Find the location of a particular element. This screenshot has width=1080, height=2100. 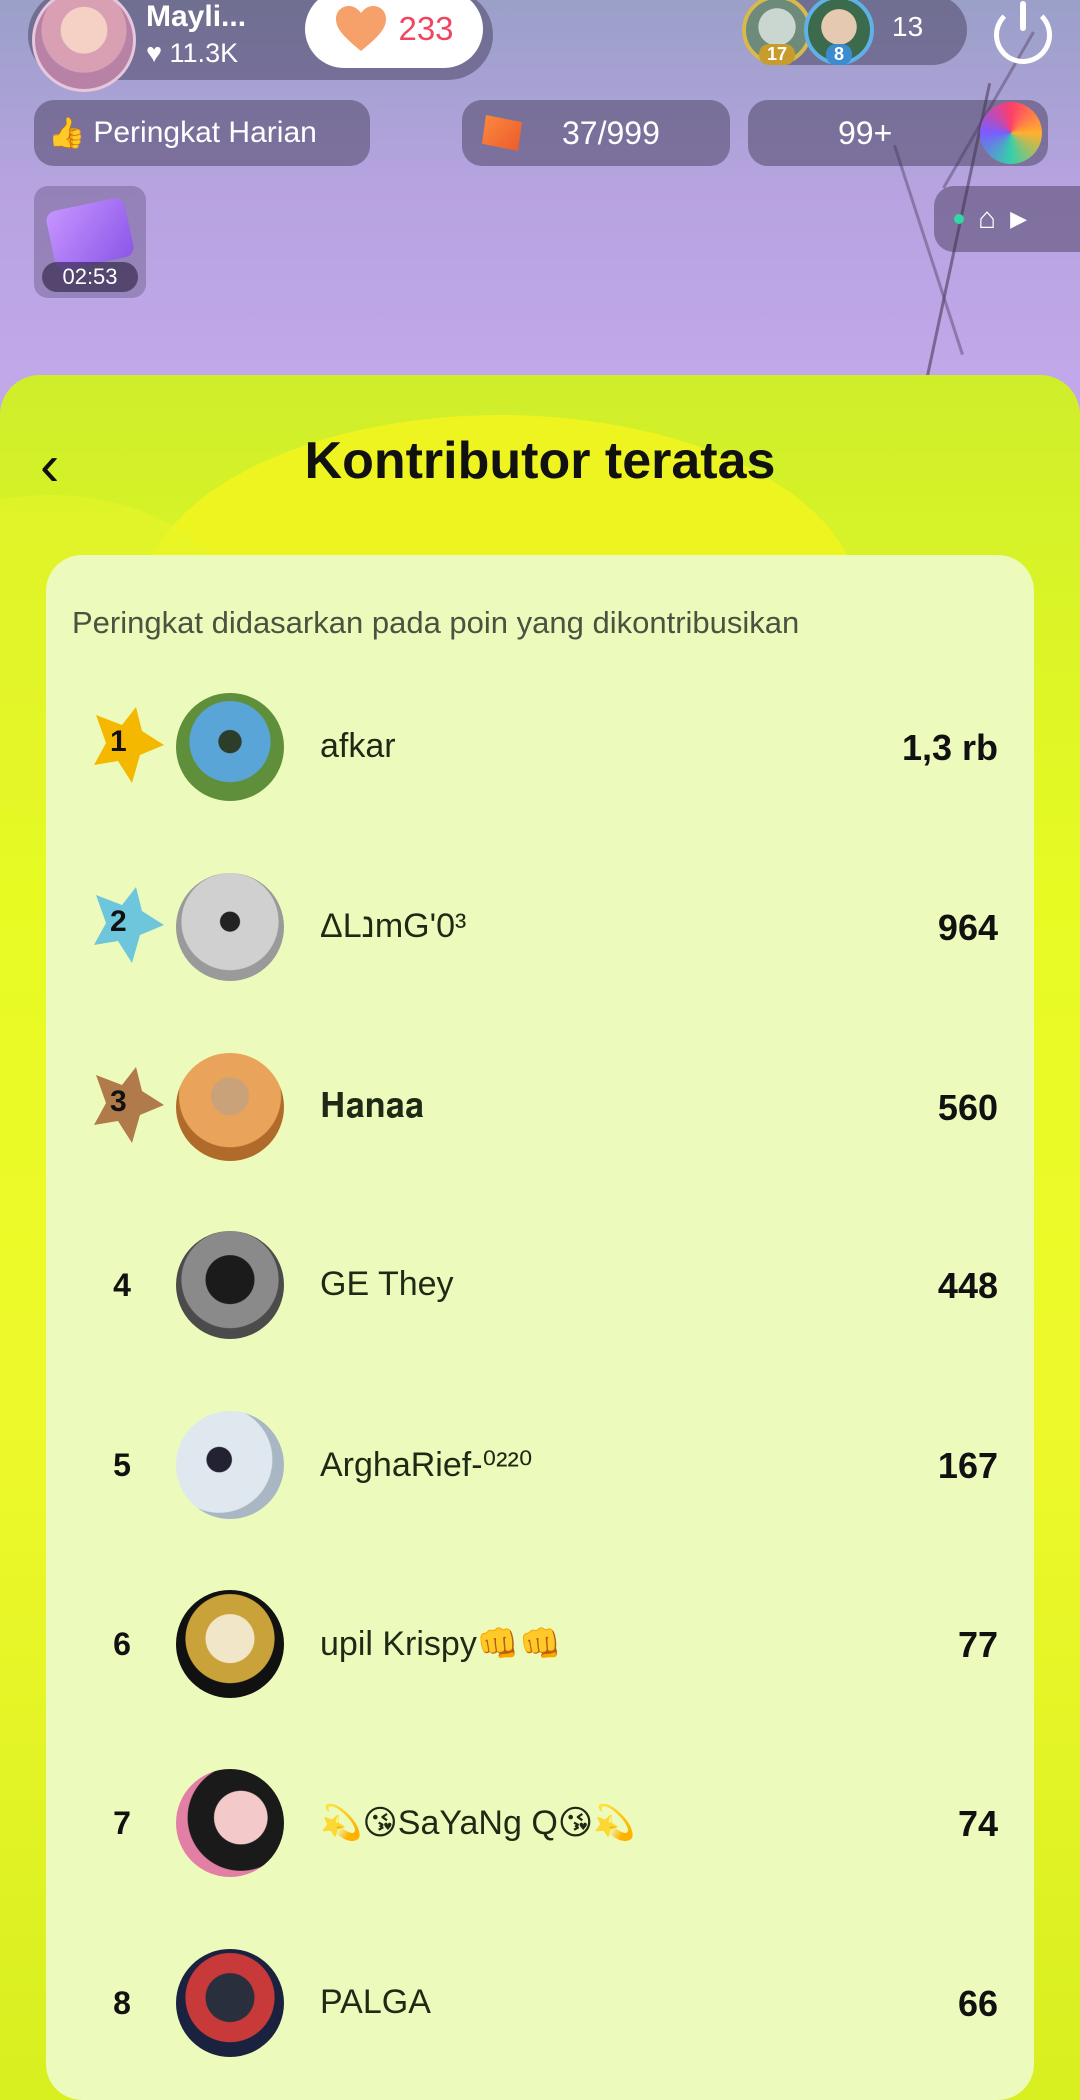

contributor-score: 964 is located at coordinates (967, 927).